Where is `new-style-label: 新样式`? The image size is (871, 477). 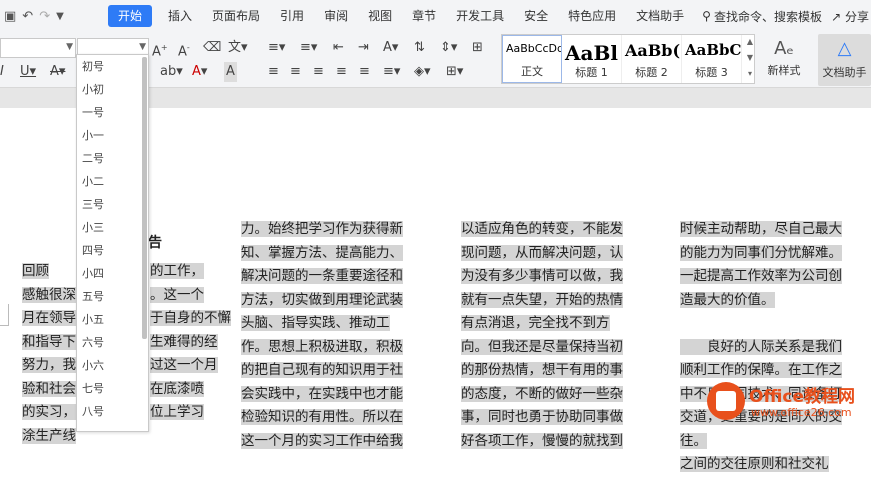 new-style-label: 新样式 is located at coordinates (784, 70).